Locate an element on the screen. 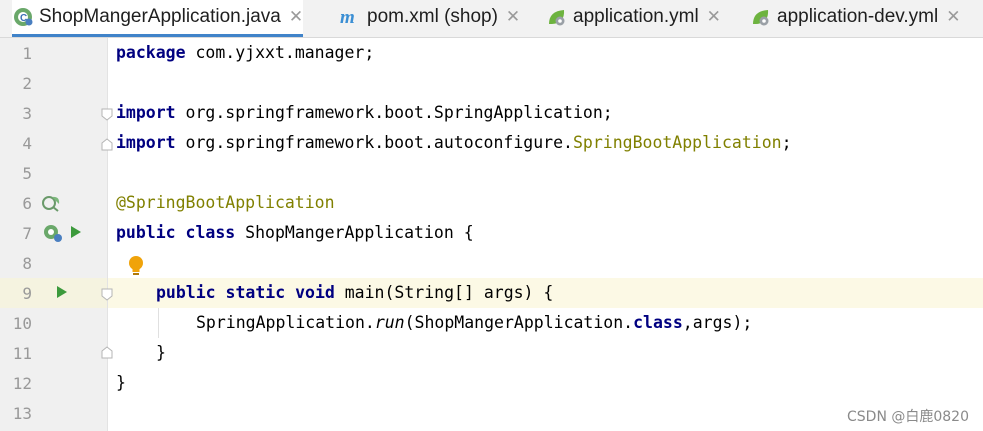  run-main-icon is located at coordinates (62, 294).